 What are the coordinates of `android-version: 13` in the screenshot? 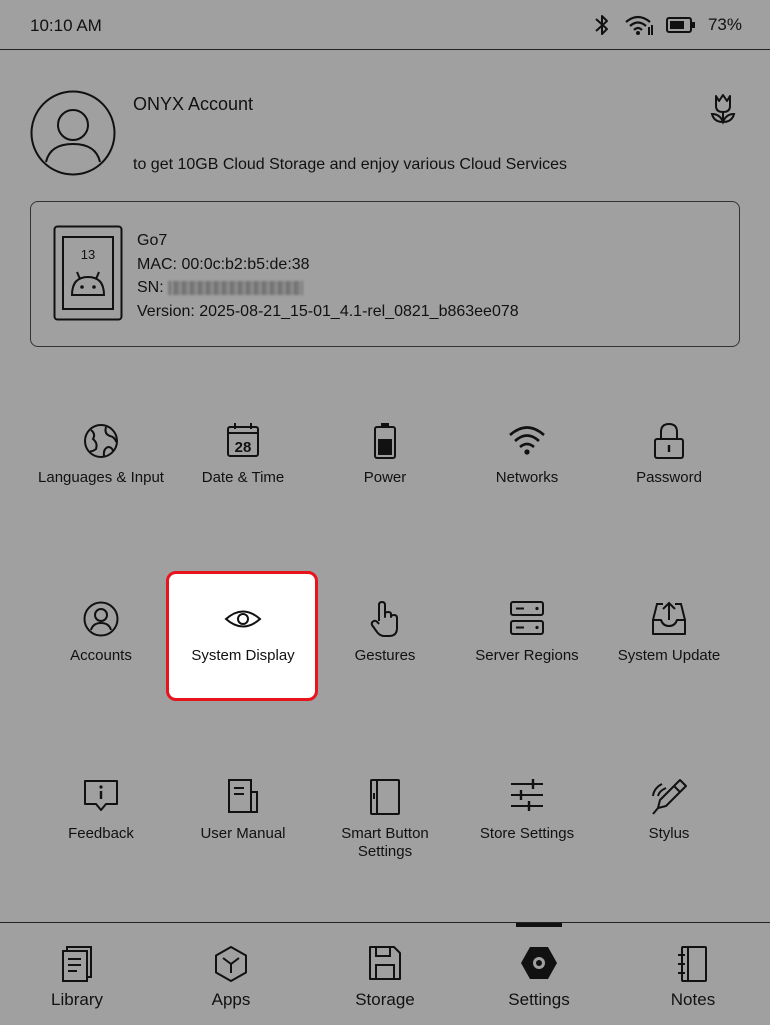 It's located at (88, 254).